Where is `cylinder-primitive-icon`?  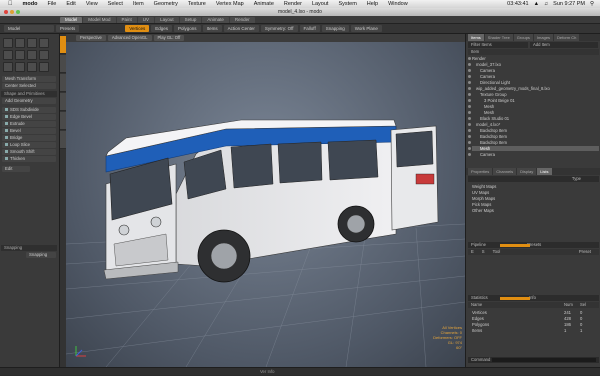 cylinder-primitive-icon is located at coordinates (32, 55).